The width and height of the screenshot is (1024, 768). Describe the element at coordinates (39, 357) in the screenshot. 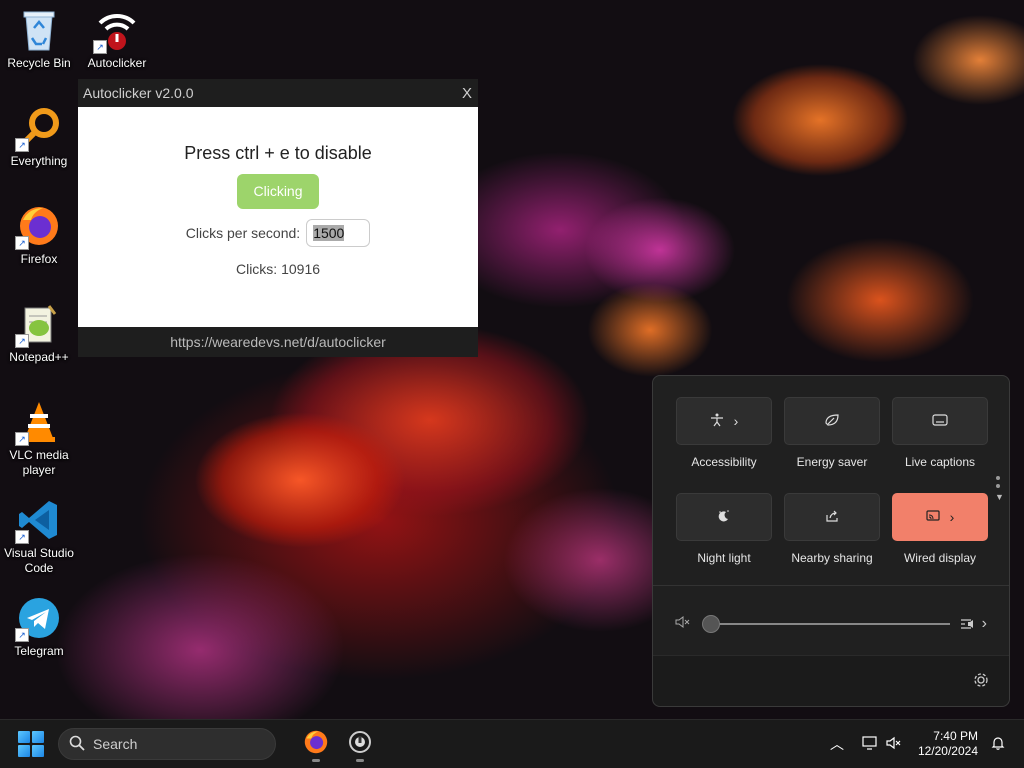

I see `desktop-icon-label: Notepad++` at that location.